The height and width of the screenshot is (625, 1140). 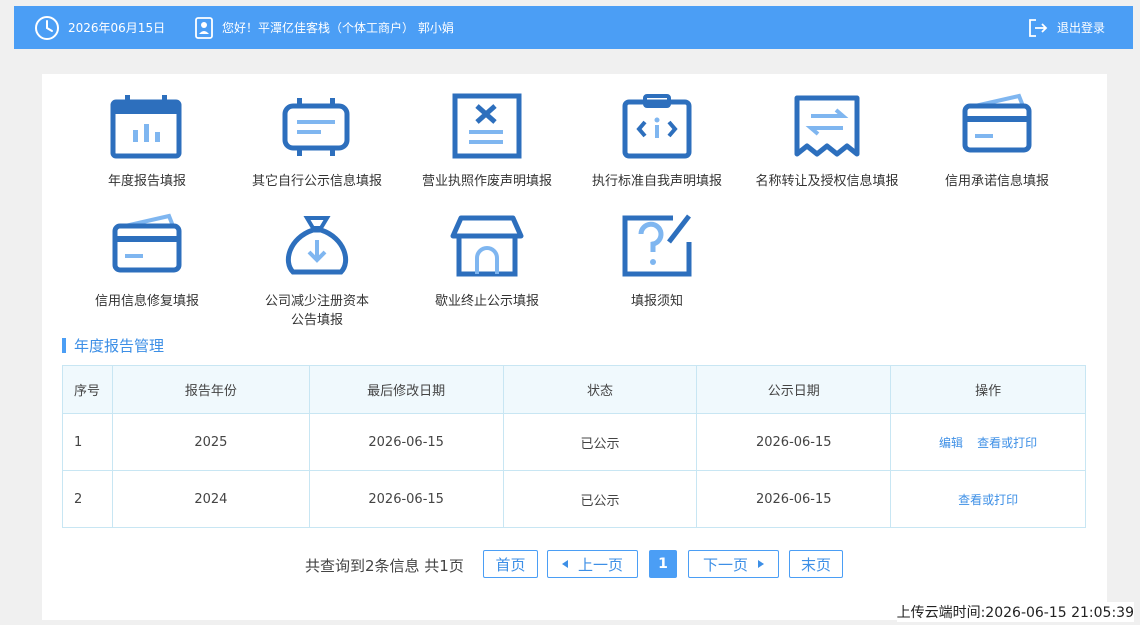 I want to click on col-header-modified: 最后修改日期, so click(x=406, y=389).